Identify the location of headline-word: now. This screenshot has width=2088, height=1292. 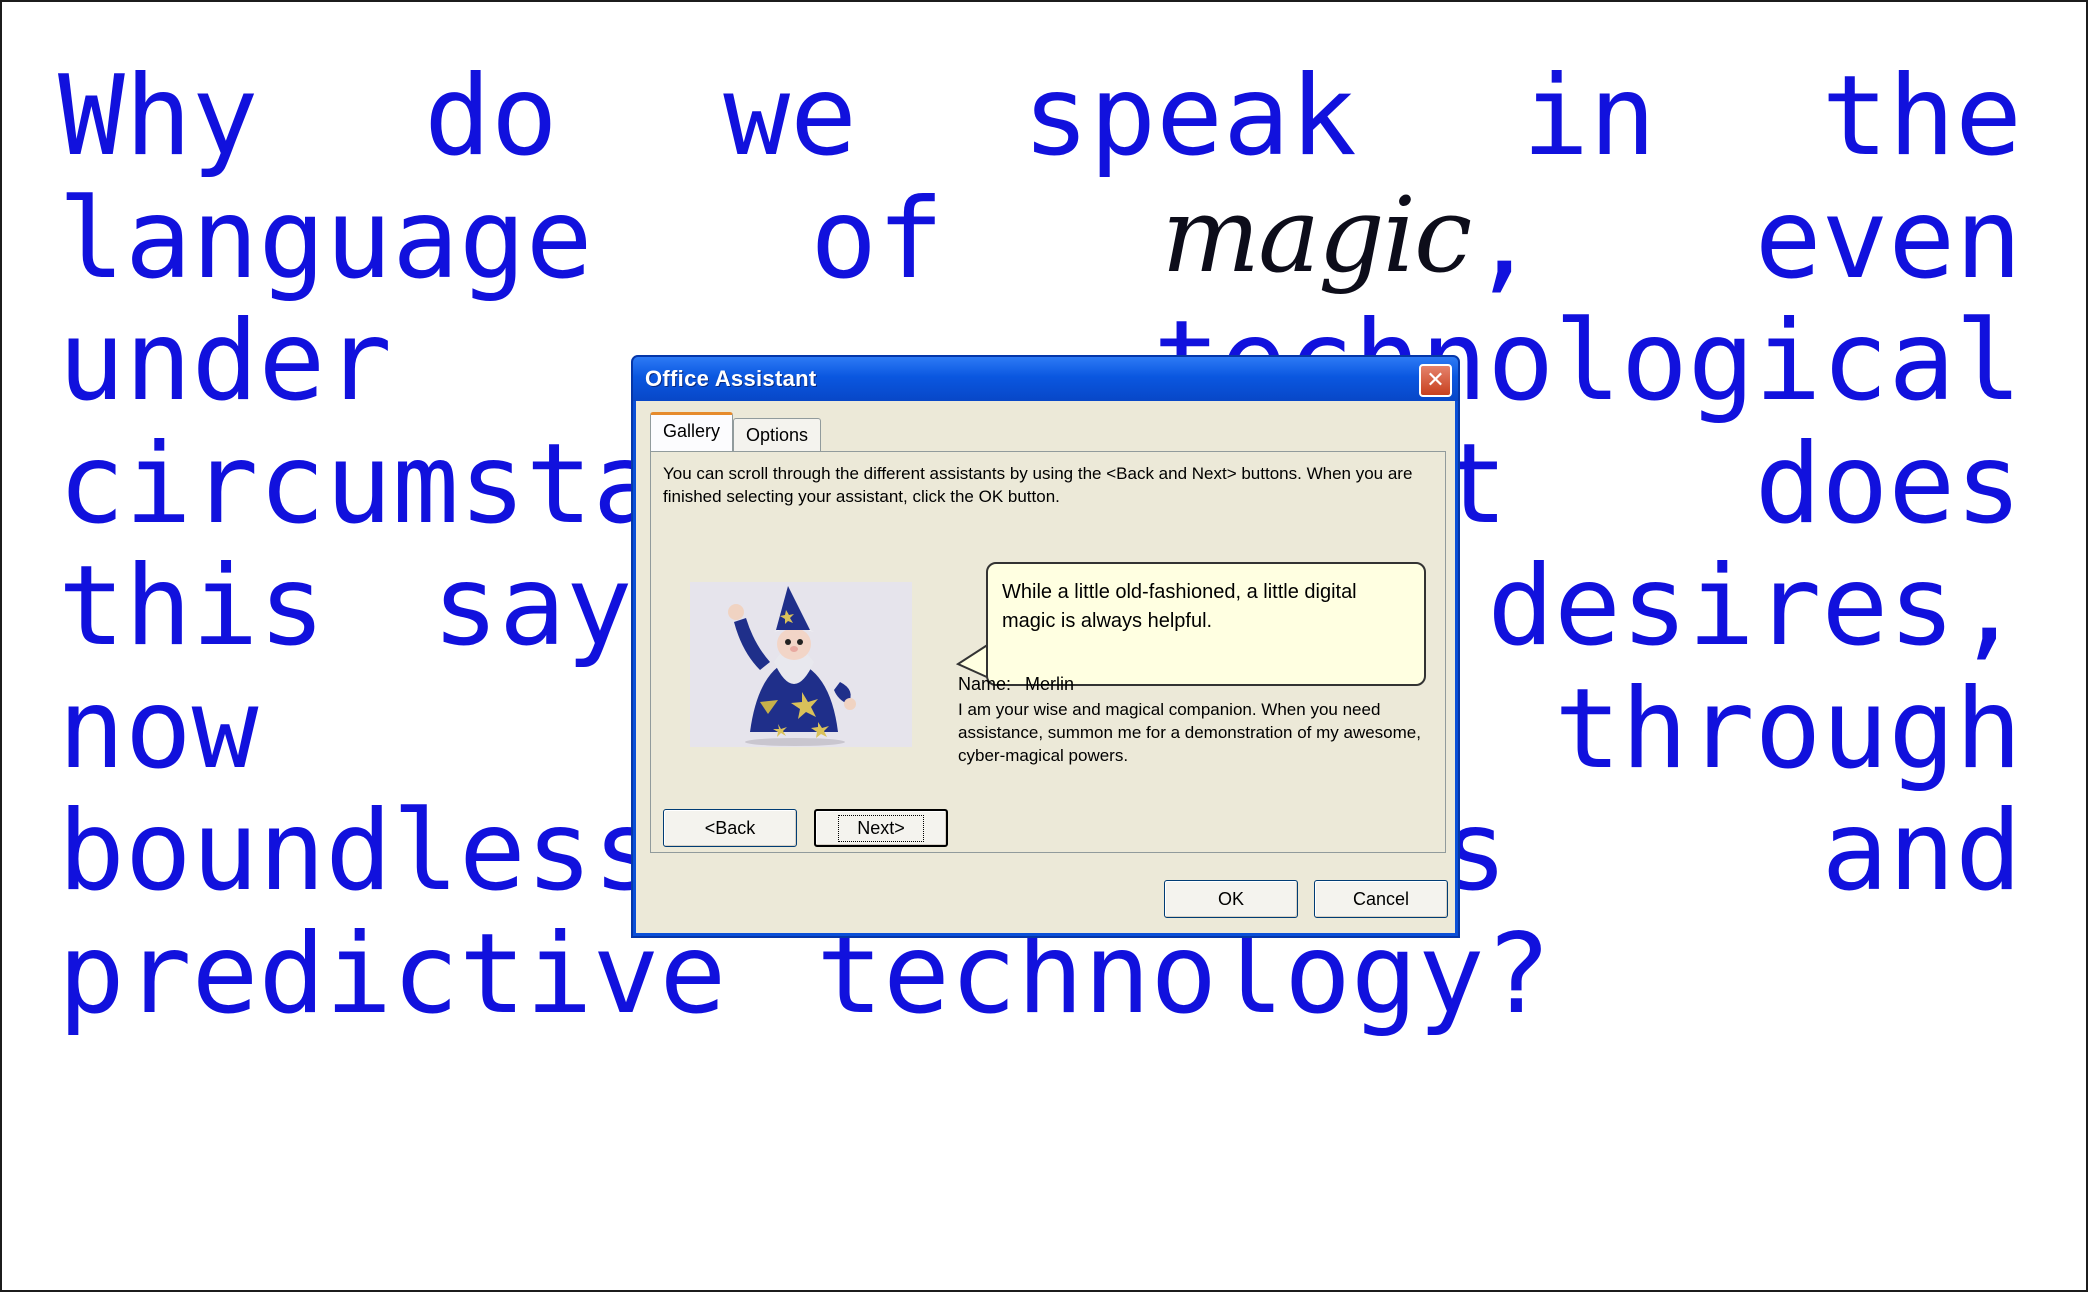
(158, 729).